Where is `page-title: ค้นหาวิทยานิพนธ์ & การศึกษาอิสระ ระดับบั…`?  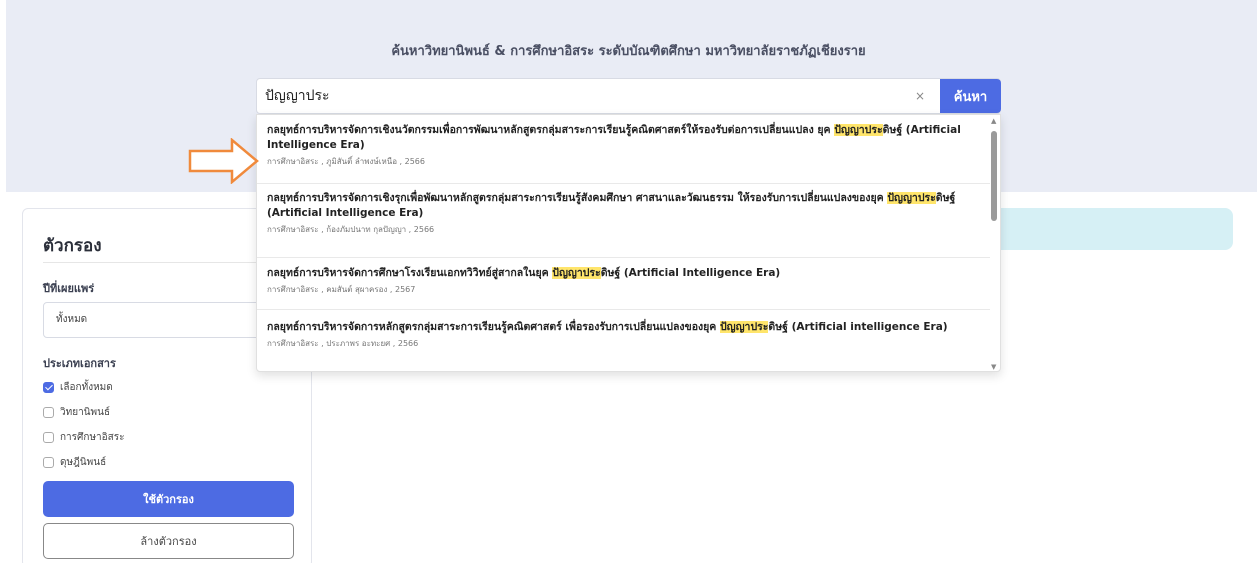 page-title: ค้นหาวิทยานิพนธ์ & การศึกษาอิสระ ระดับบั… is located at coordinates (628, 51).